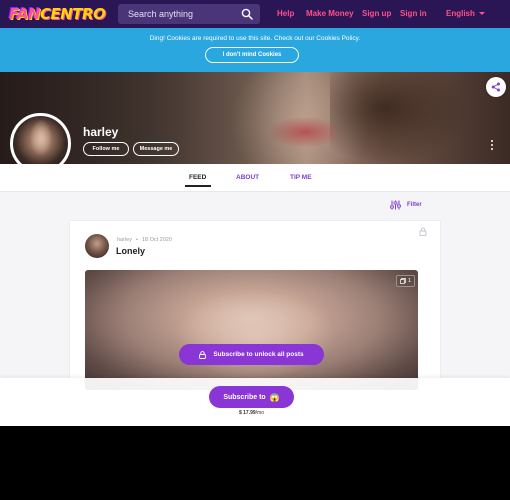  What do you see at coordinates (260, 413) in the screenshot?
I see `price-period: /mo` at bounding box center [260, 413].